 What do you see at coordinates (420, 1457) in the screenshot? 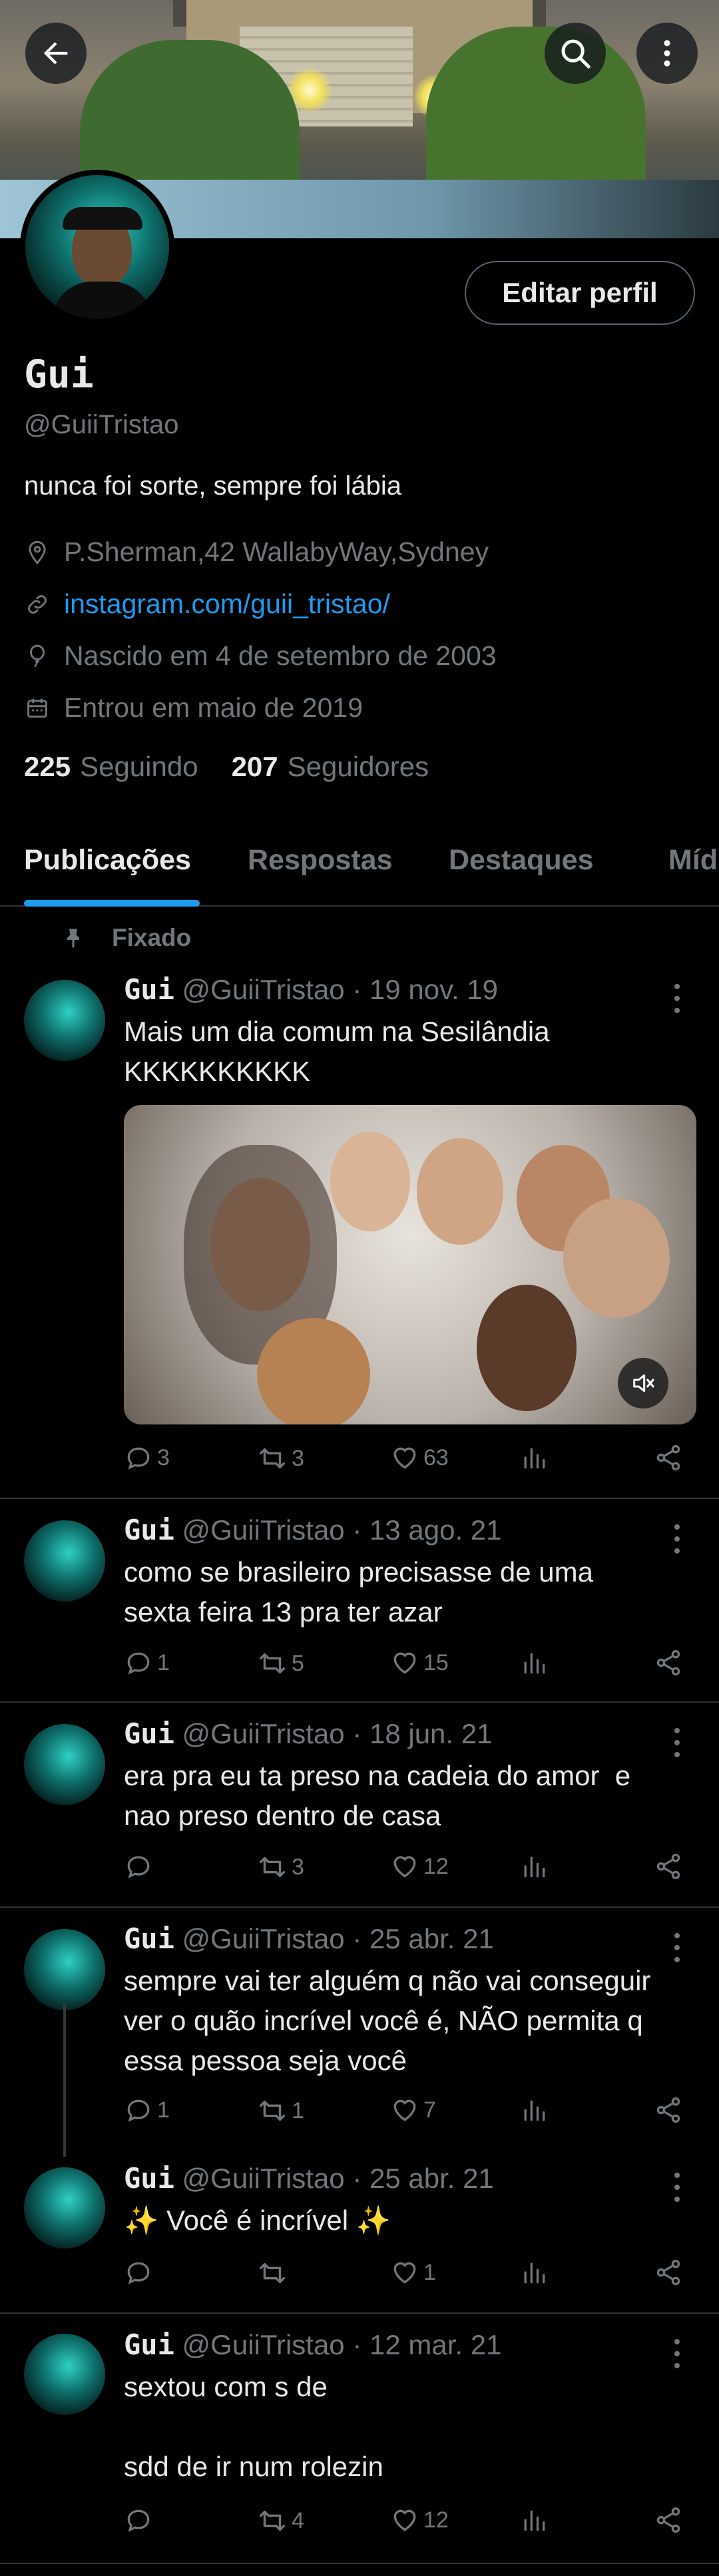
I see `like-button: 63` at bounding box center [420, 1457].